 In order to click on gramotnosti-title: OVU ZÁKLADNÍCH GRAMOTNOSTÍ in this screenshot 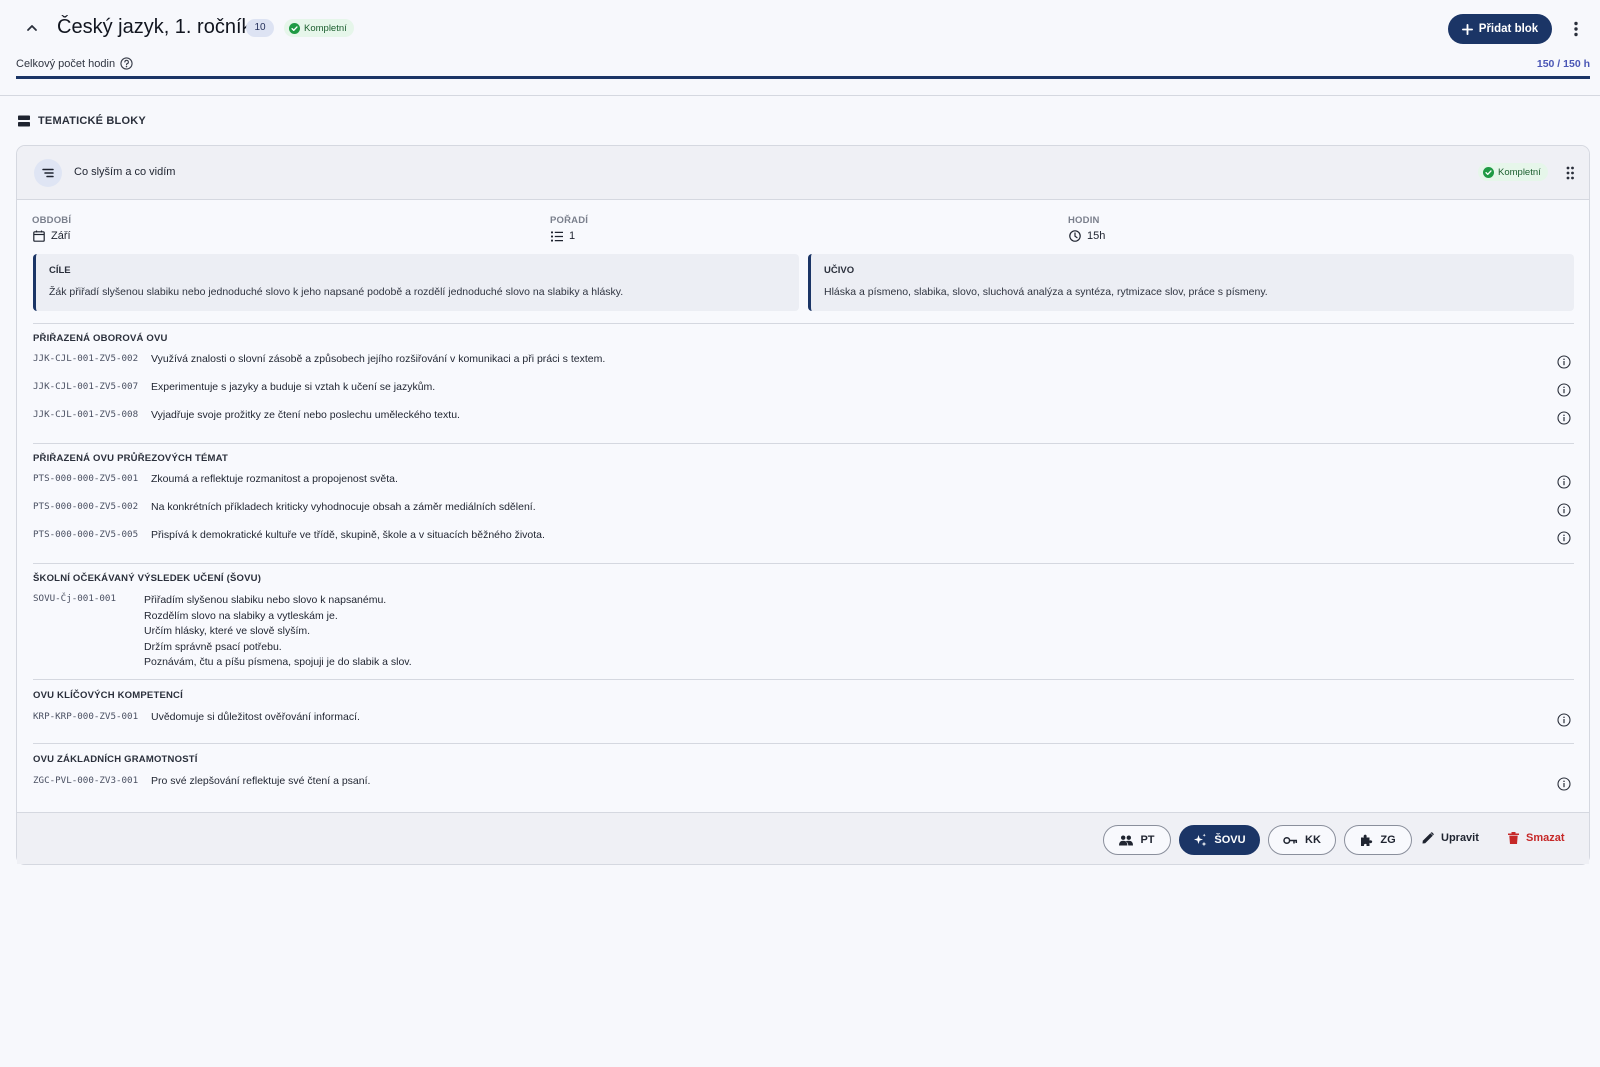, I will do `click(115, 759)`.